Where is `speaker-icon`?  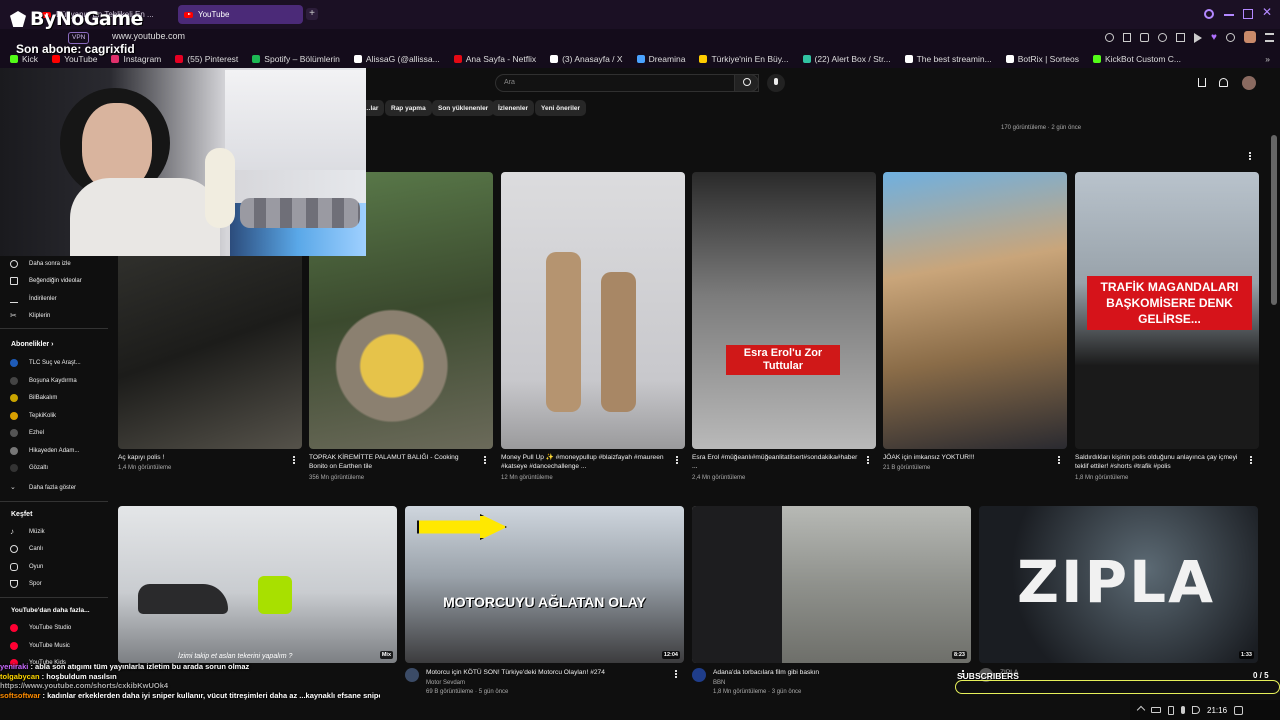 speaker-icon is located at coordinates (1196, 710).